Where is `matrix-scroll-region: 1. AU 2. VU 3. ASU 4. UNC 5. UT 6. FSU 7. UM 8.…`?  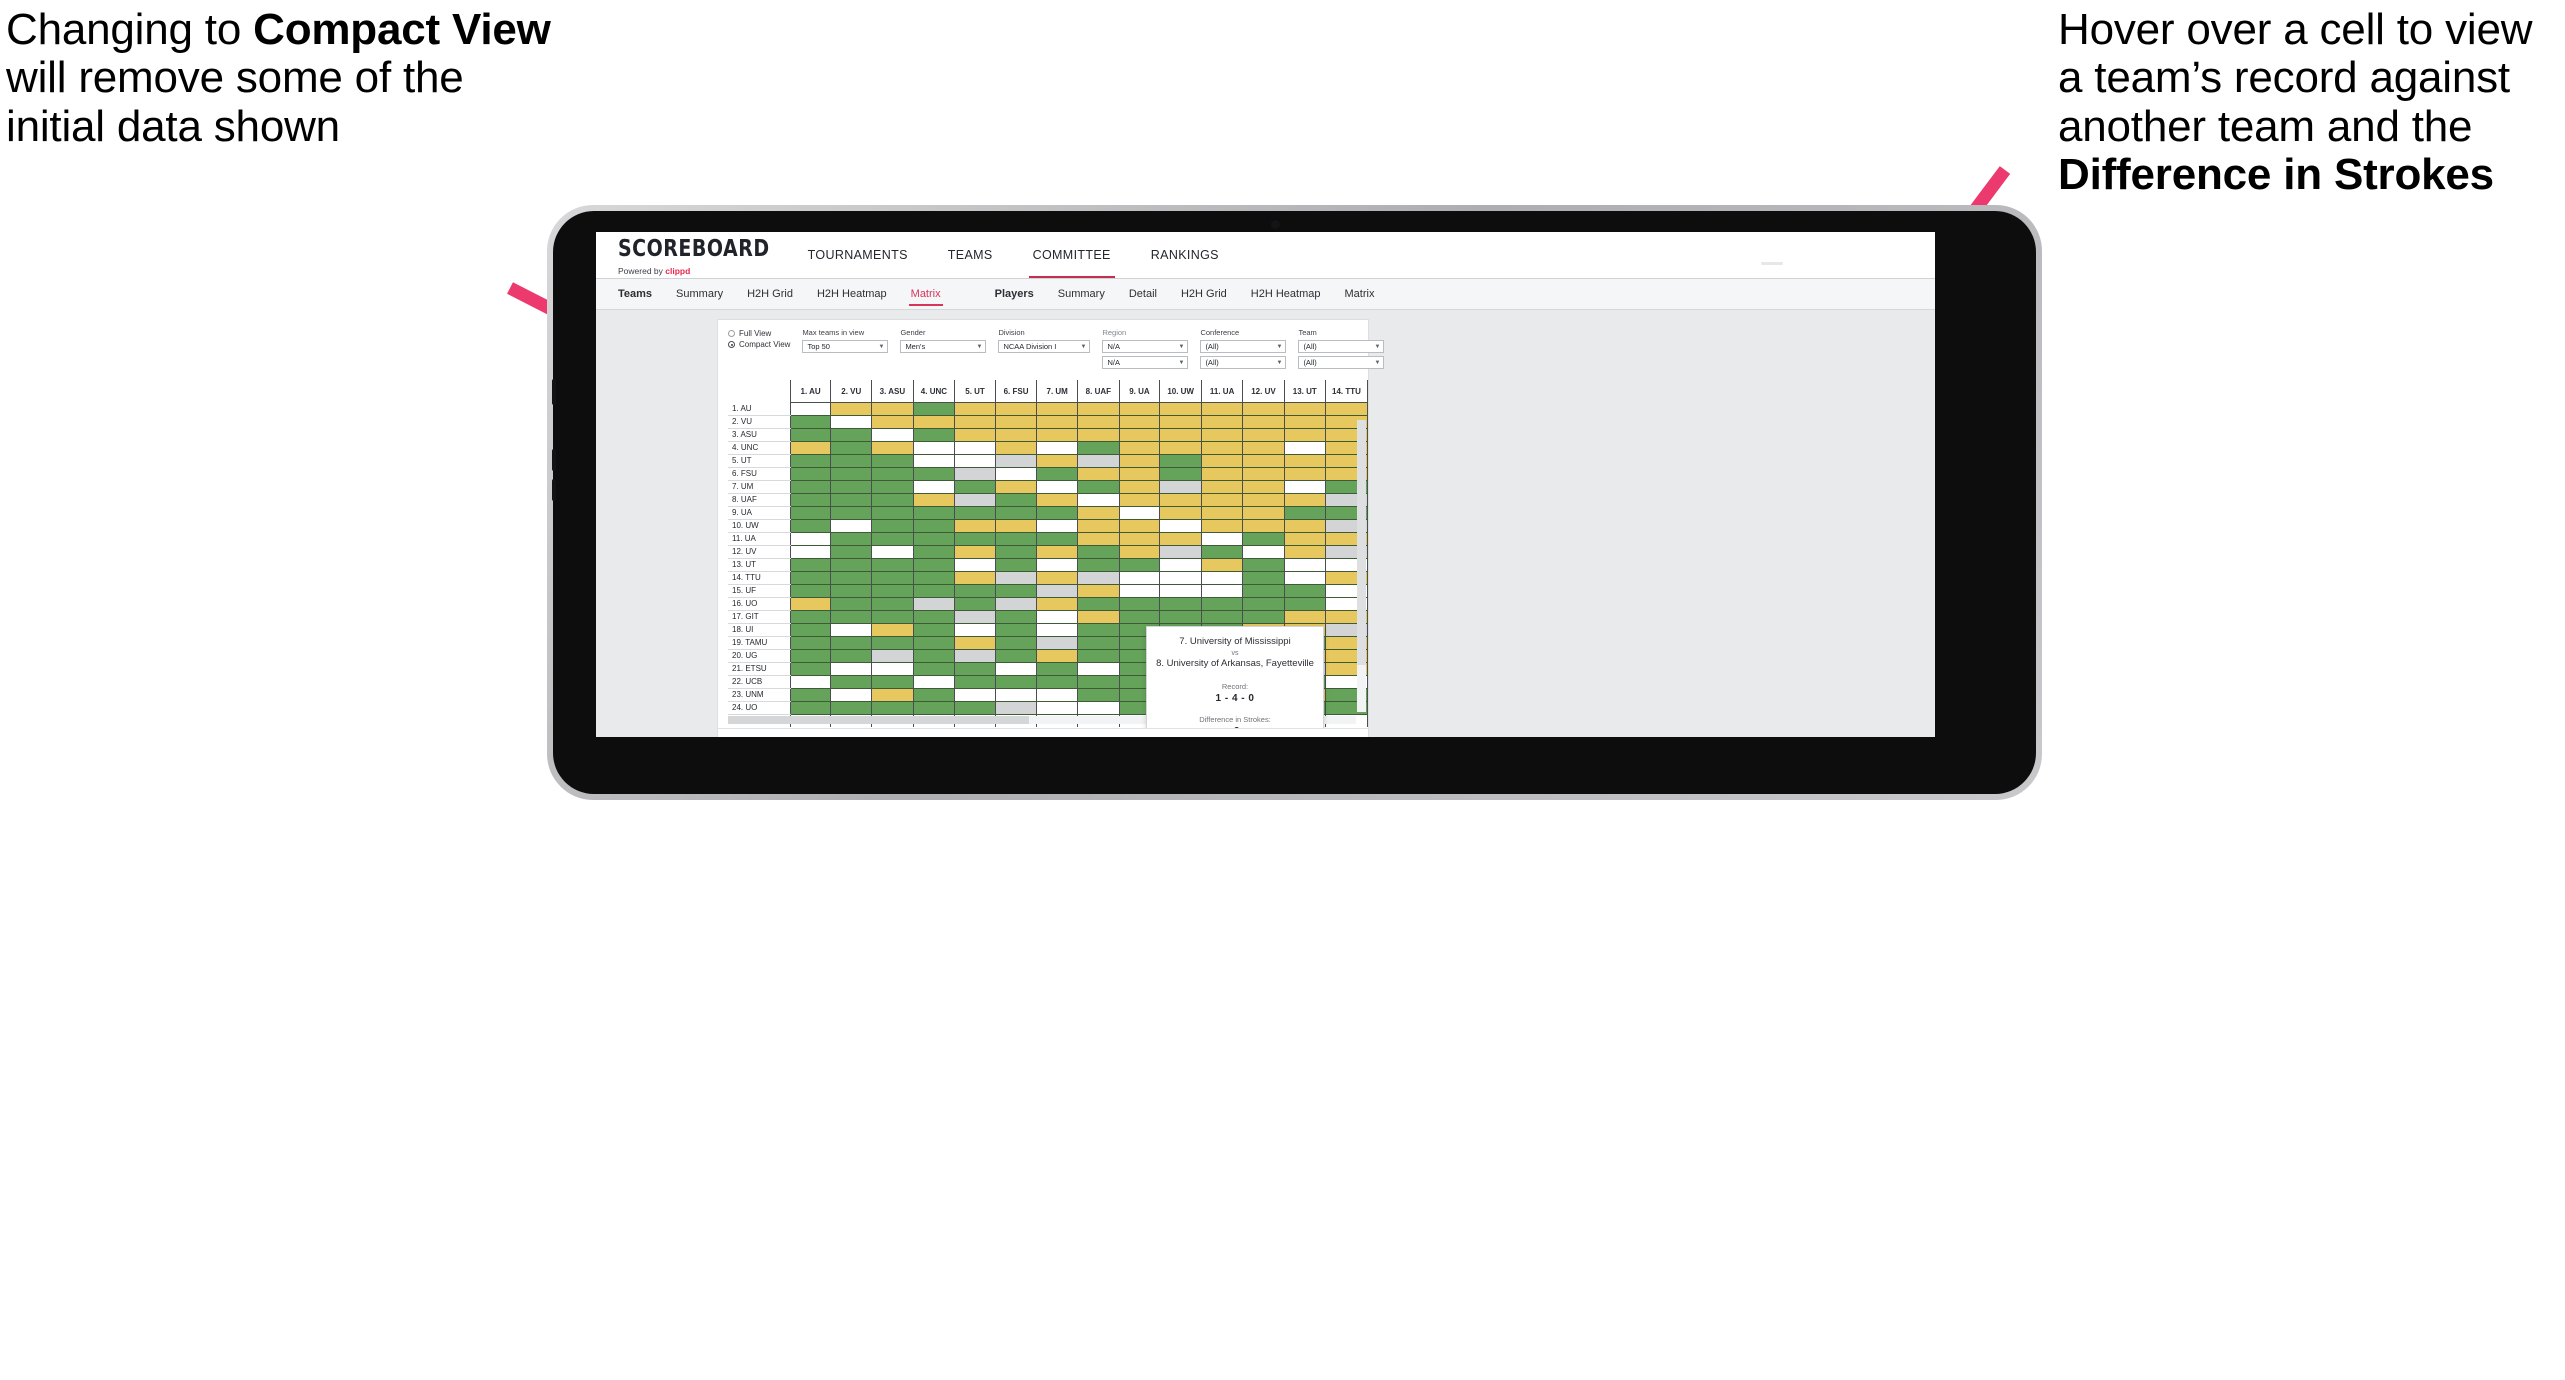
matrix-scroll-region: 1. AU 2. VU 3. ASU 4. UNC 5. UT 6. FSU 7. UM 8.… is located at coordinates (1043, 553).